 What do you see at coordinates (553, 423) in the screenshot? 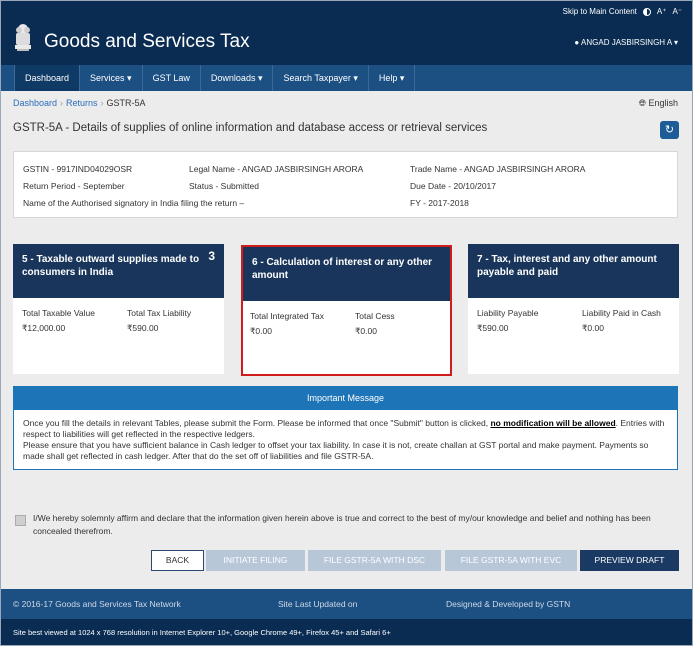
I see `message-line1-bold: no modification will be allowed` at bounding box center [553, 423].